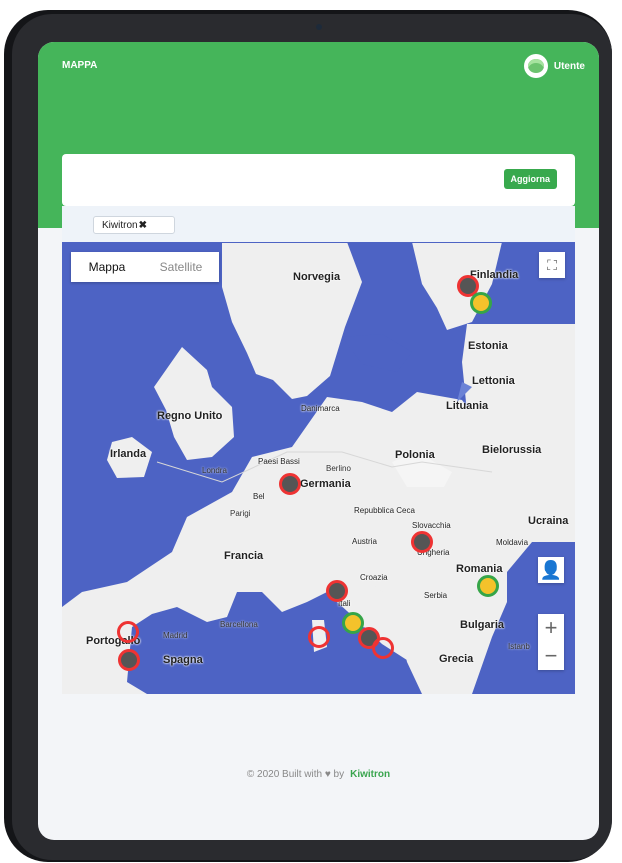  I want to click on zoom-controls: + −, so click(551, 642).